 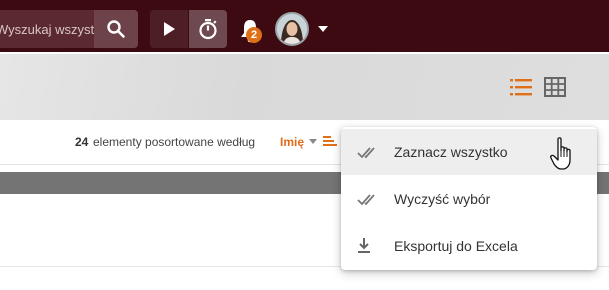 I want to click on sort-label: elementy posortowane według, so click(x=174, y=142).